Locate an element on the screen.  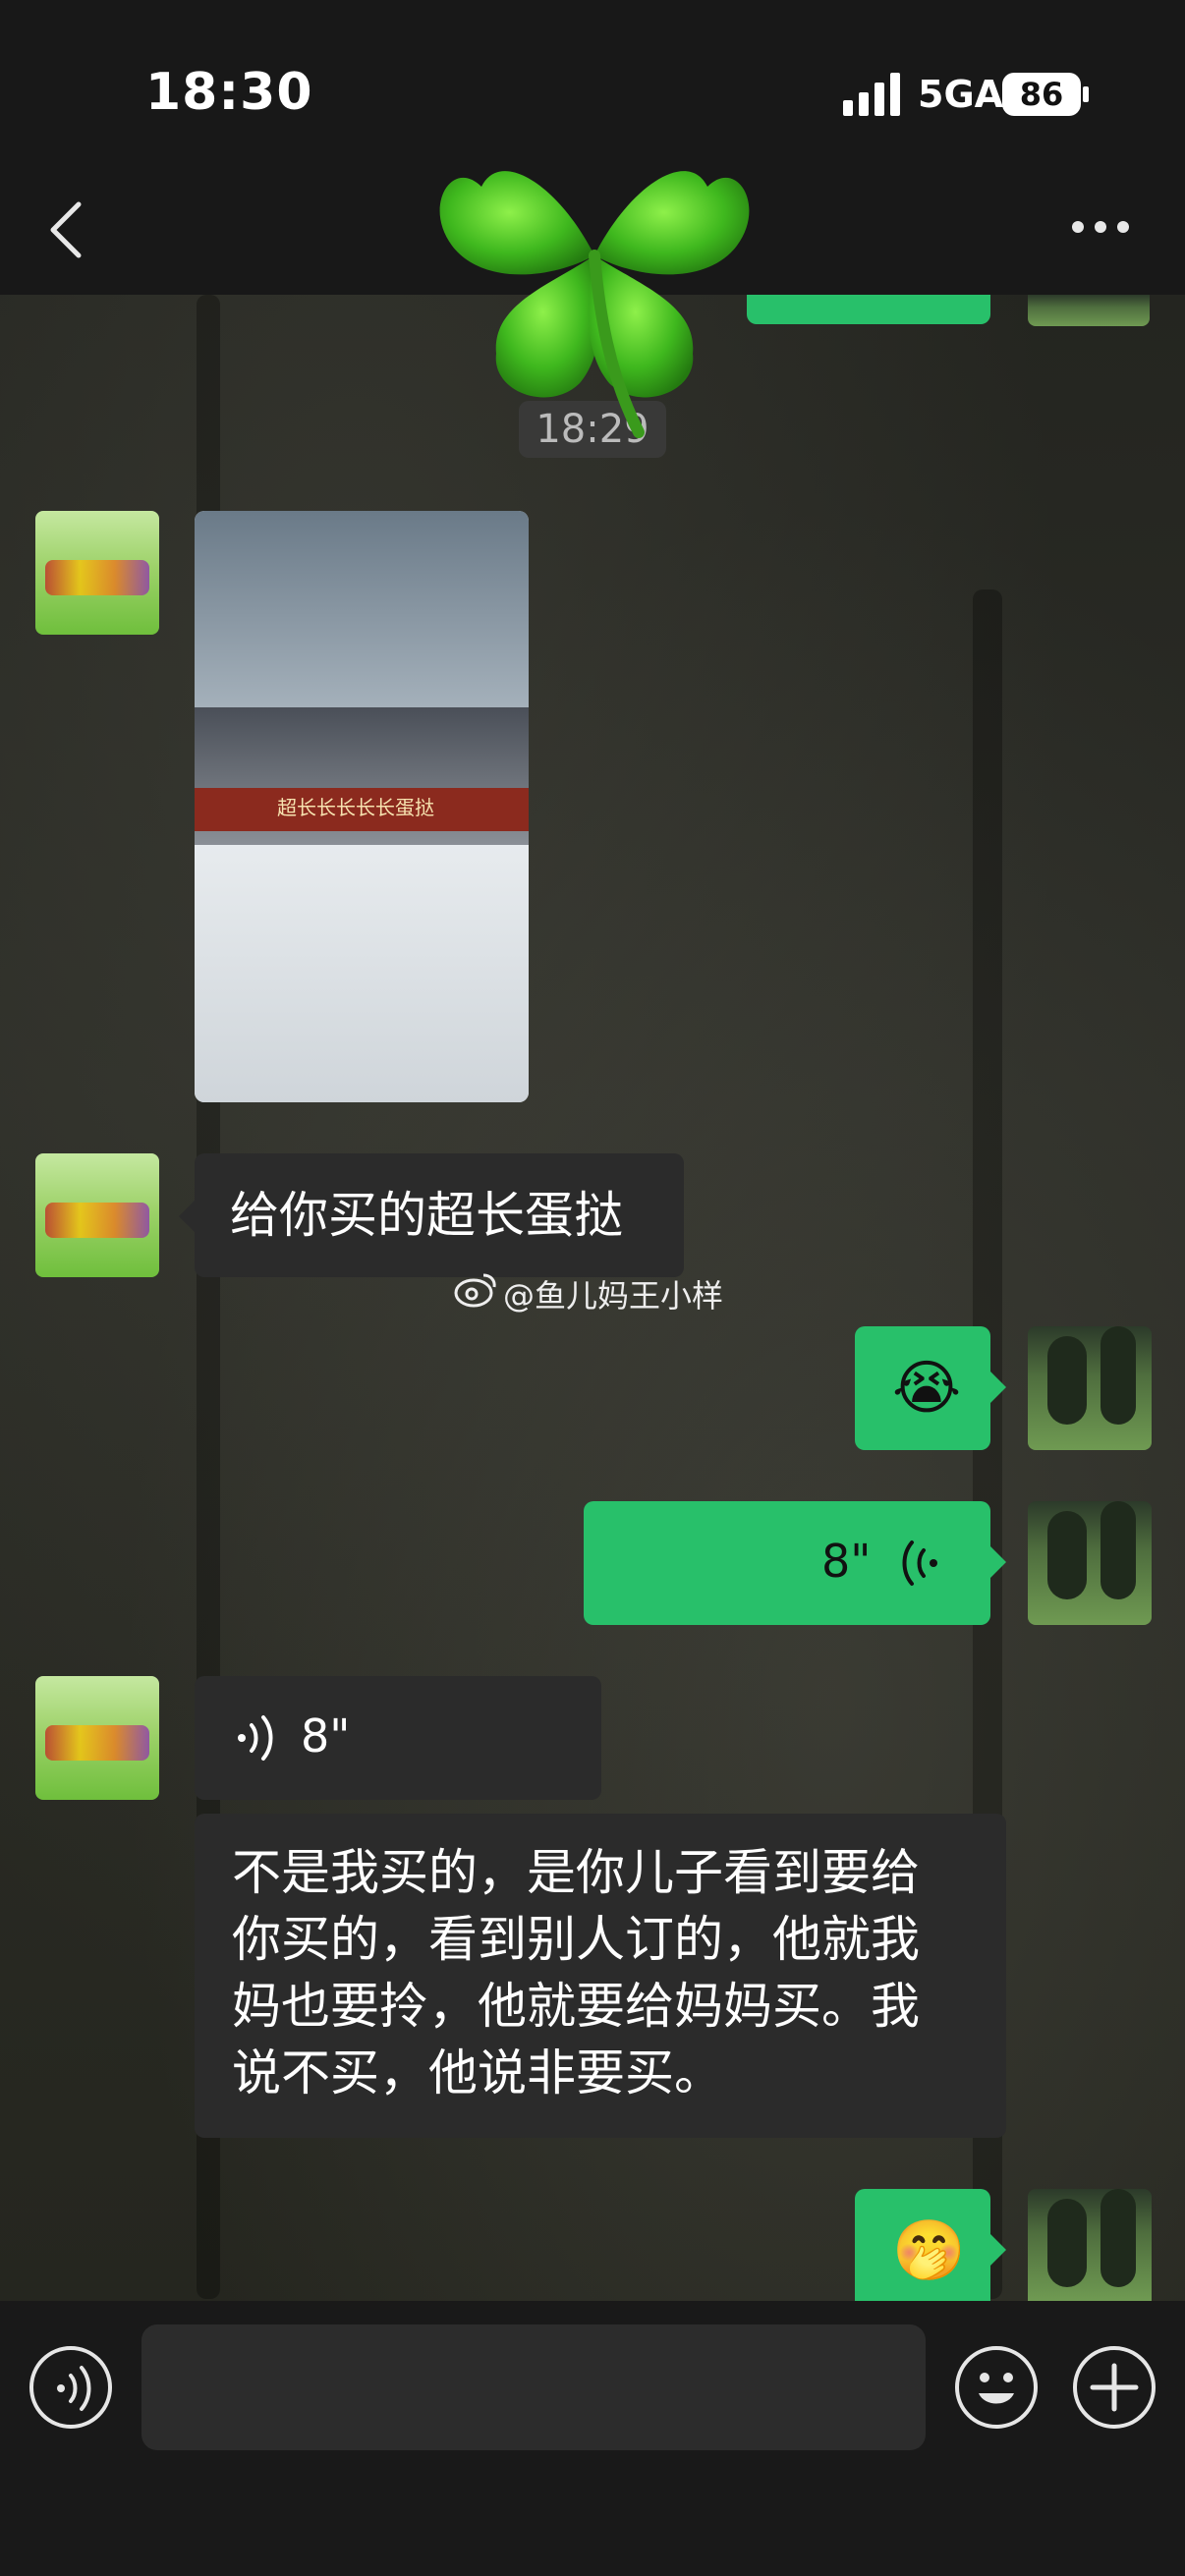
plus-button is located at coordinates (1115, 2387).